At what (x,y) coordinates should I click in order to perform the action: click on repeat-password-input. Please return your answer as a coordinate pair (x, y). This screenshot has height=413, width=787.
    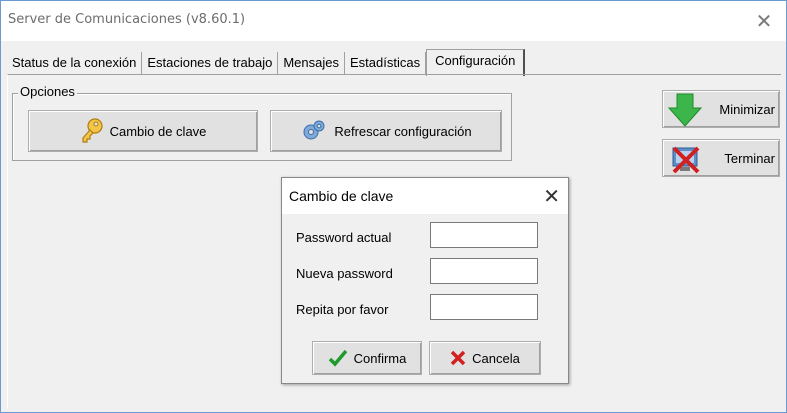
    Looking at the image, I should click on (484, 307).